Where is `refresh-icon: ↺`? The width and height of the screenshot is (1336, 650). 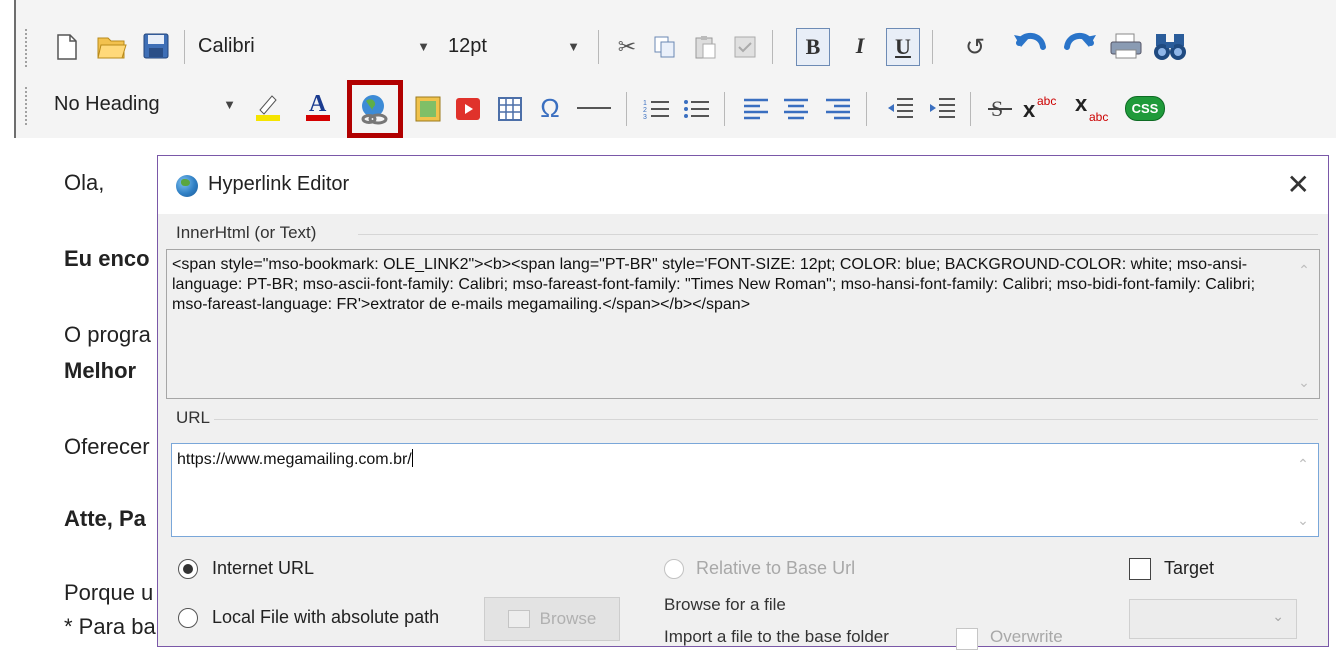
refresh-icon: ↺ is located at coordinates (975, 47).